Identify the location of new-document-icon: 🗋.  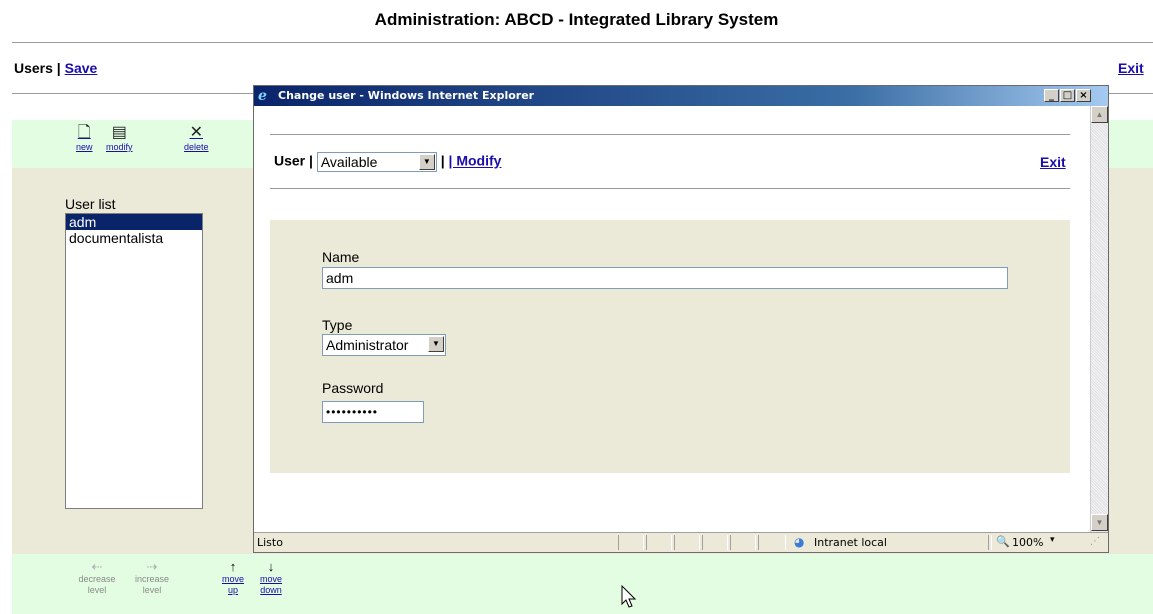
(84, 132).